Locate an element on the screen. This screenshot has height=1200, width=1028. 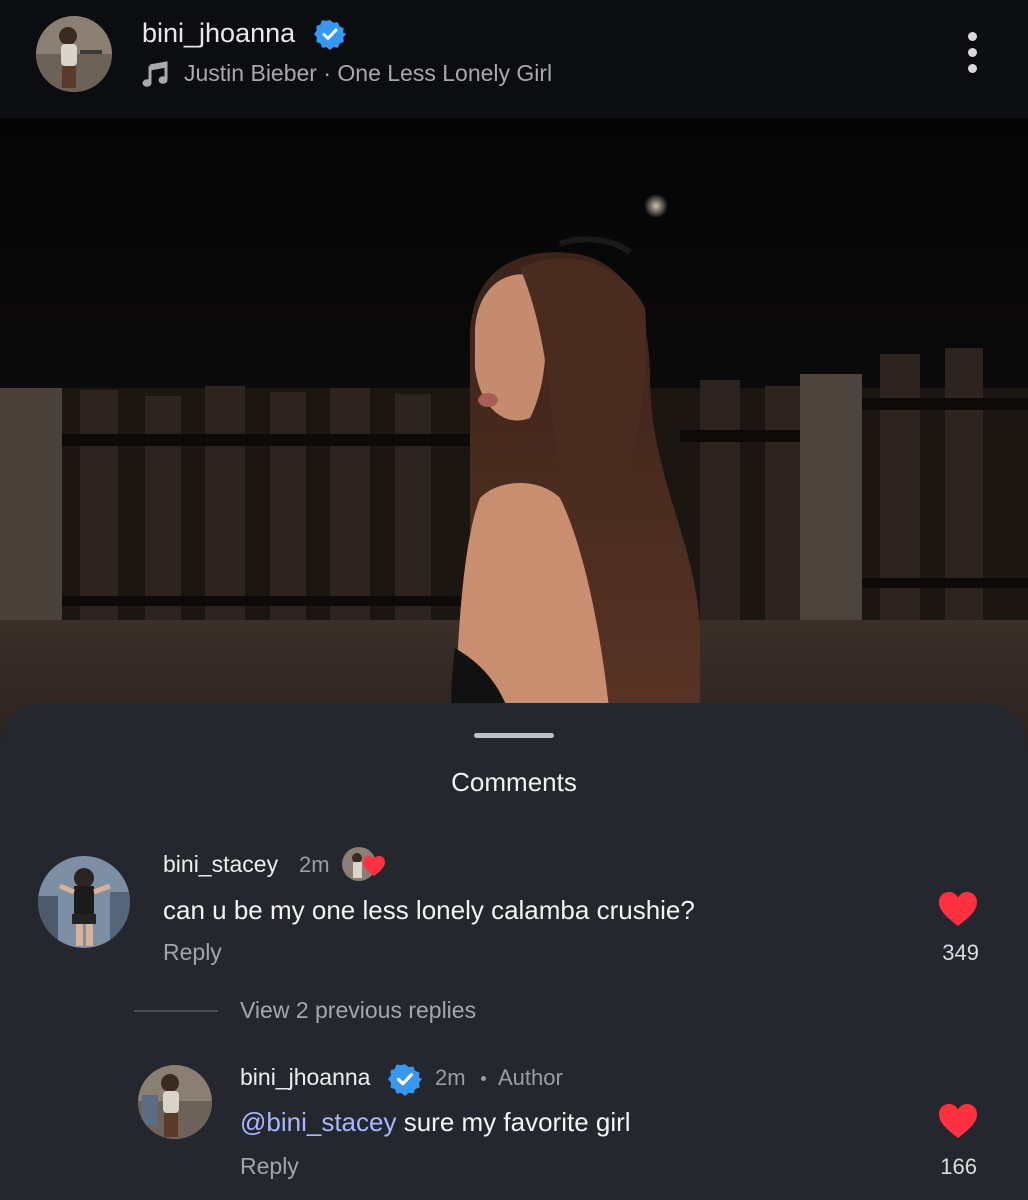
more-options-icon is located at coordinates (973, 53).